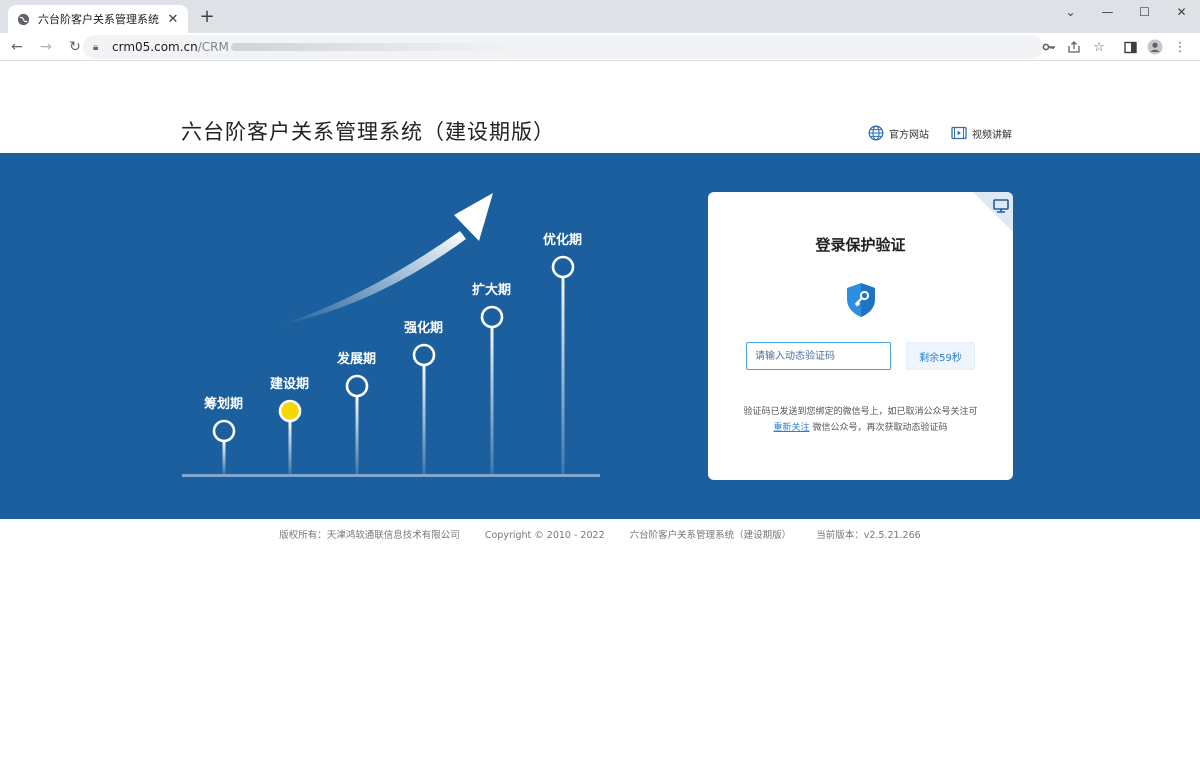 The height and width of the screenshot is (761, 1200). What do you see at coordinates (1130, 47) in the screenshot?
I see `side-panel-icon` at bounding box center [1130, 47].